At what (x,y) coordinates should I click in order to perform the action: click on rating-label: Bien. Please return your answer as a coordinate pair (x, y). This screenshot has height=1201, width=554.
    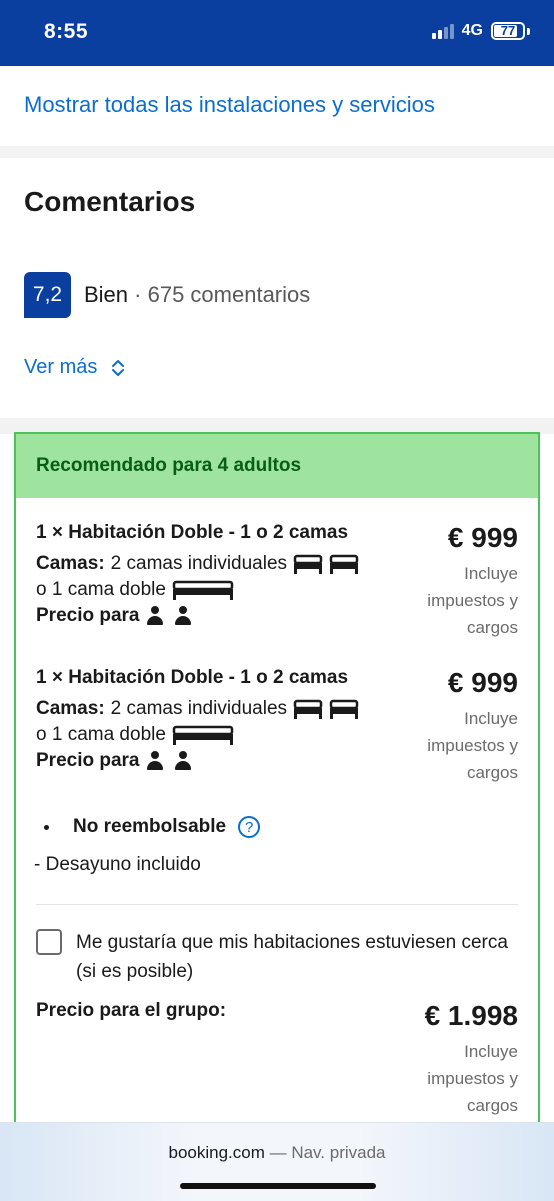
    Looking at the image, I should click on (106, 294).